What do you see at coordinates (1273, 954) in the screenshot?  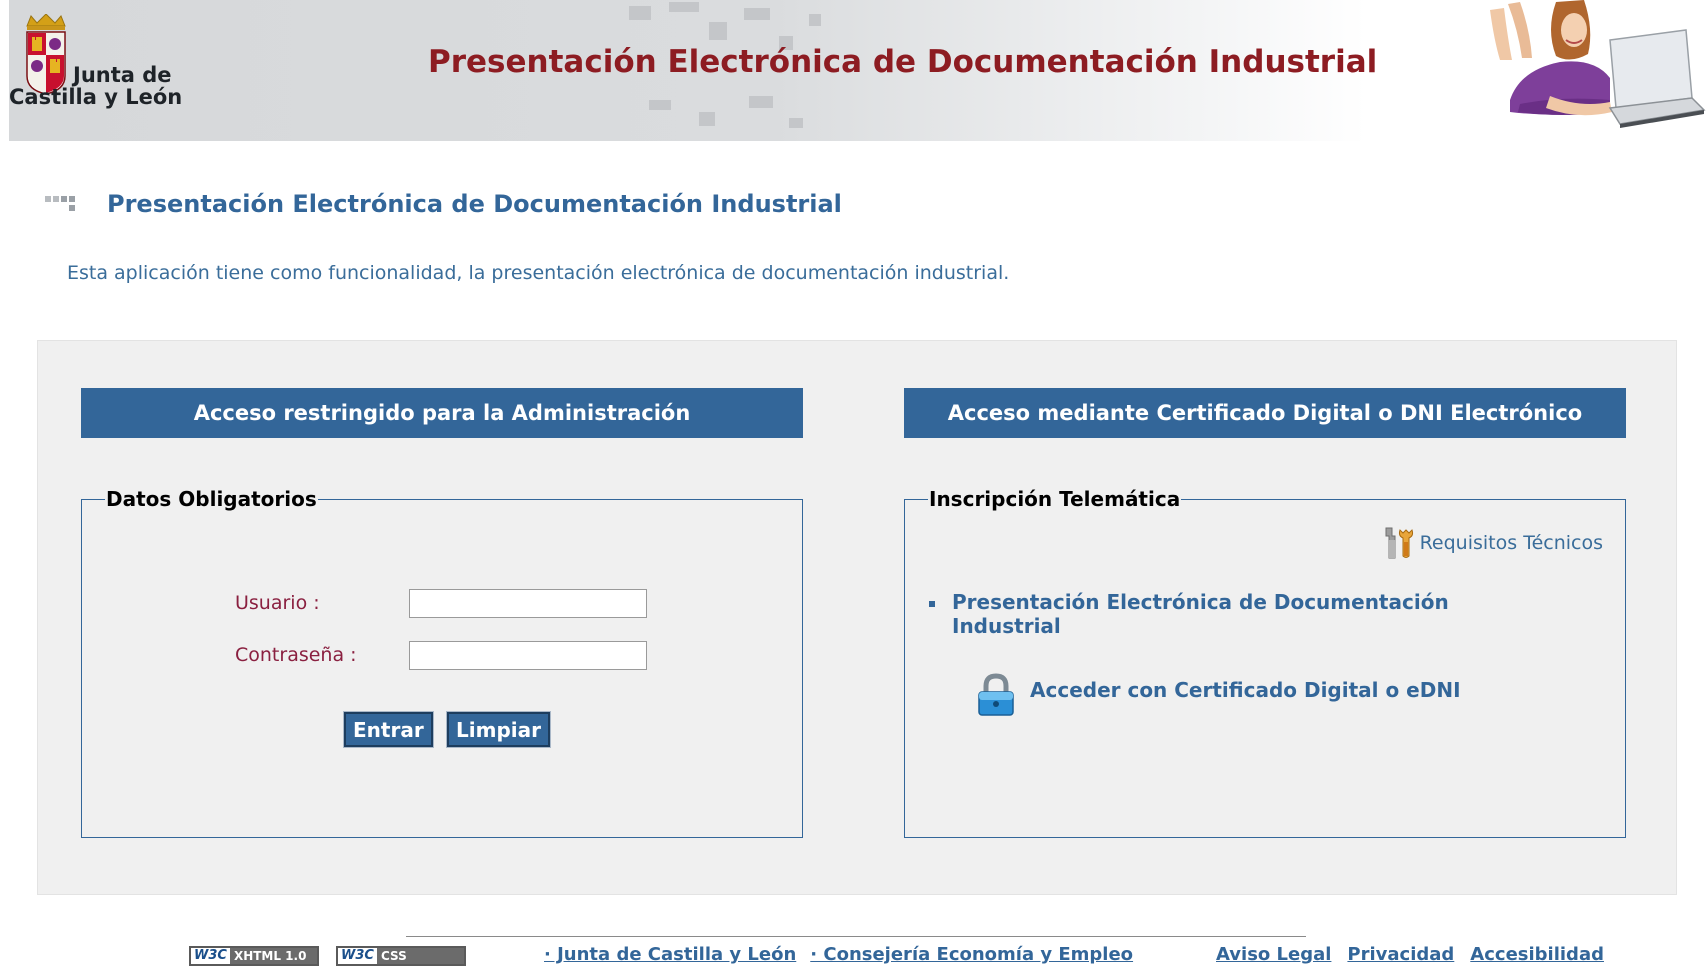 I see `footer-link-aviso-legal: Aviso Legal` at bounding box center [1273, 954].